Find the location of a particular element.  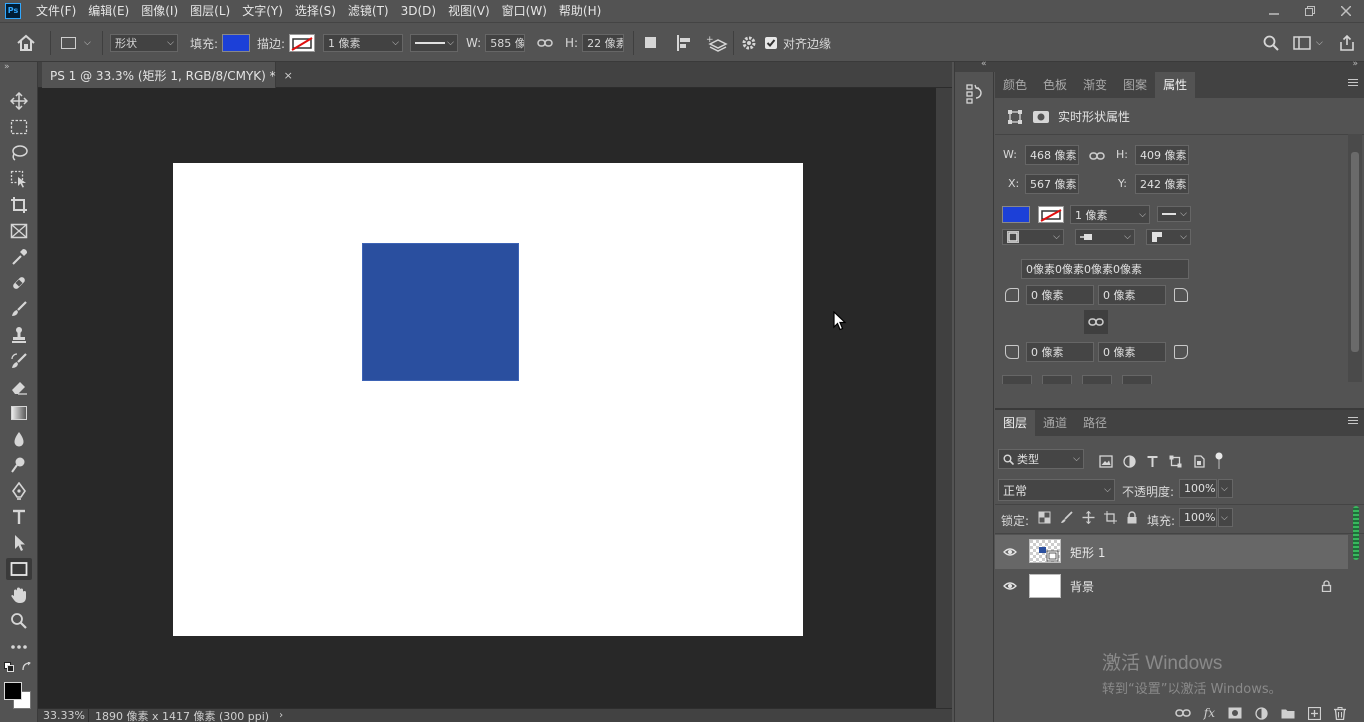

add-mask-button is located at coordinates (1235, 713).